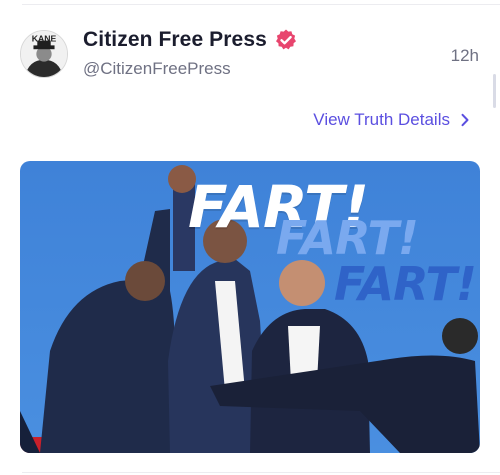 This screenshot has height=475, width=500. What do you see at coordinates (157, 69) in the screenshot?
I see `author-handle: @CitizenFreePress` at bounding box center [157, 69].